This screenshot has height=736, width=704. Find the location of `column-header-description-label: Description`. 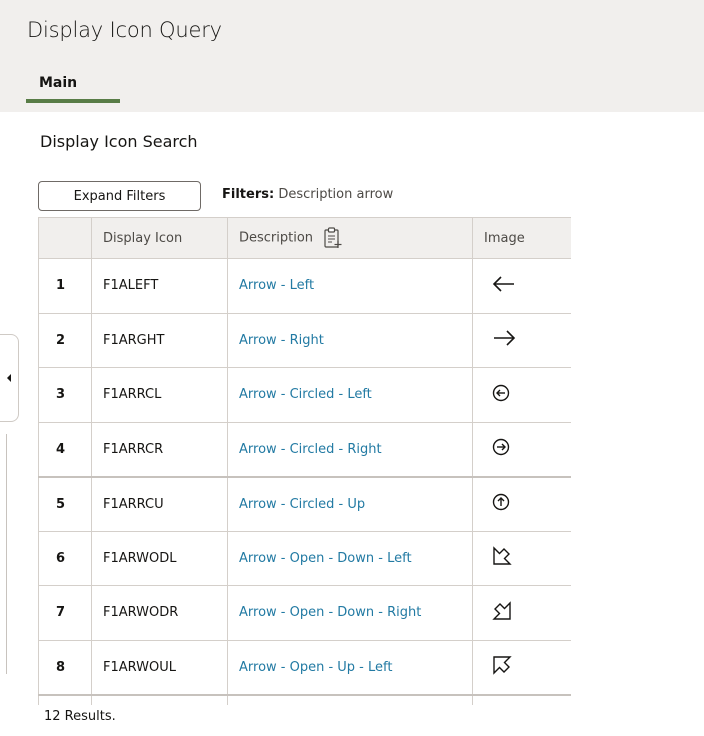

column-header-description-label: Description is located at coordinates (276, 238).